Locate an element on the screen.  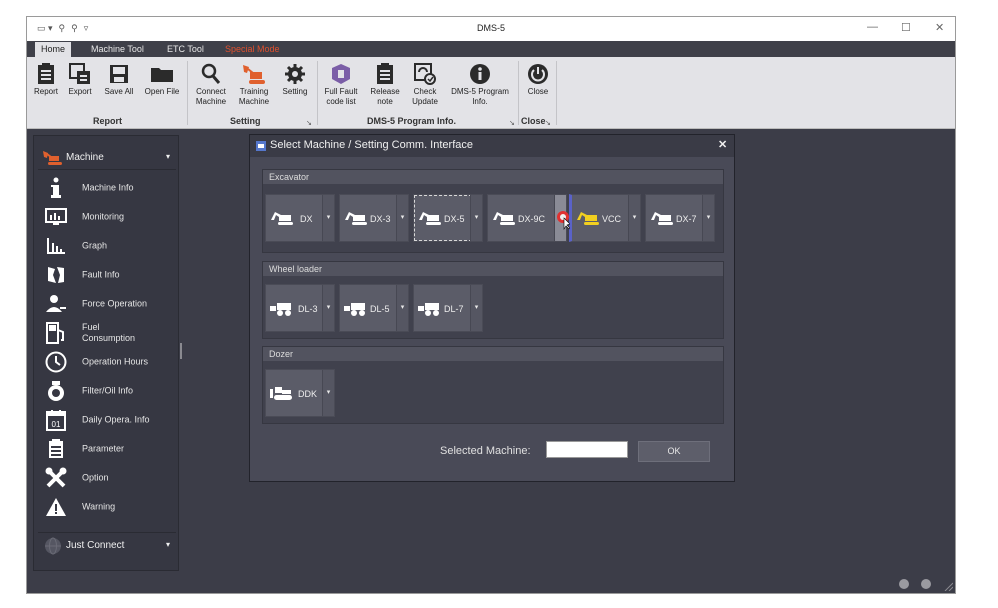
tools-icon is located at coordinates (56, 478).